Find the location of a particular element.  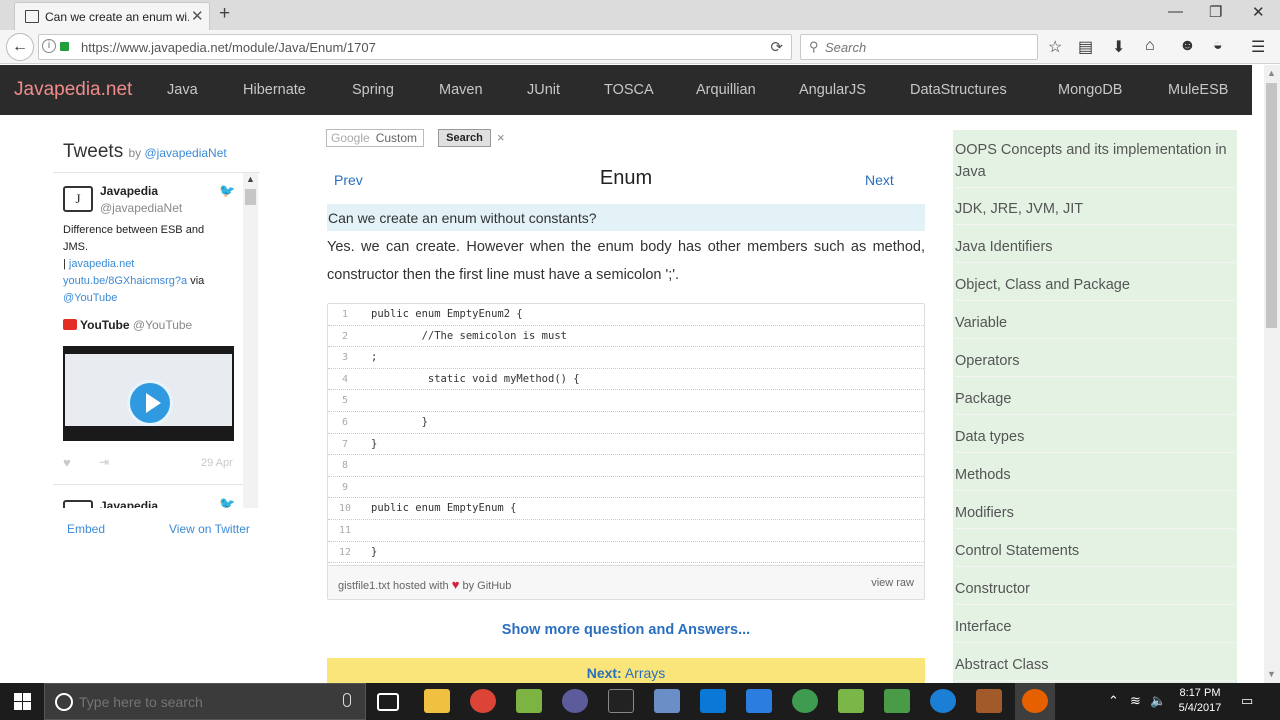

volume-icon: 🔈 is located at coordinates (1158, 701).